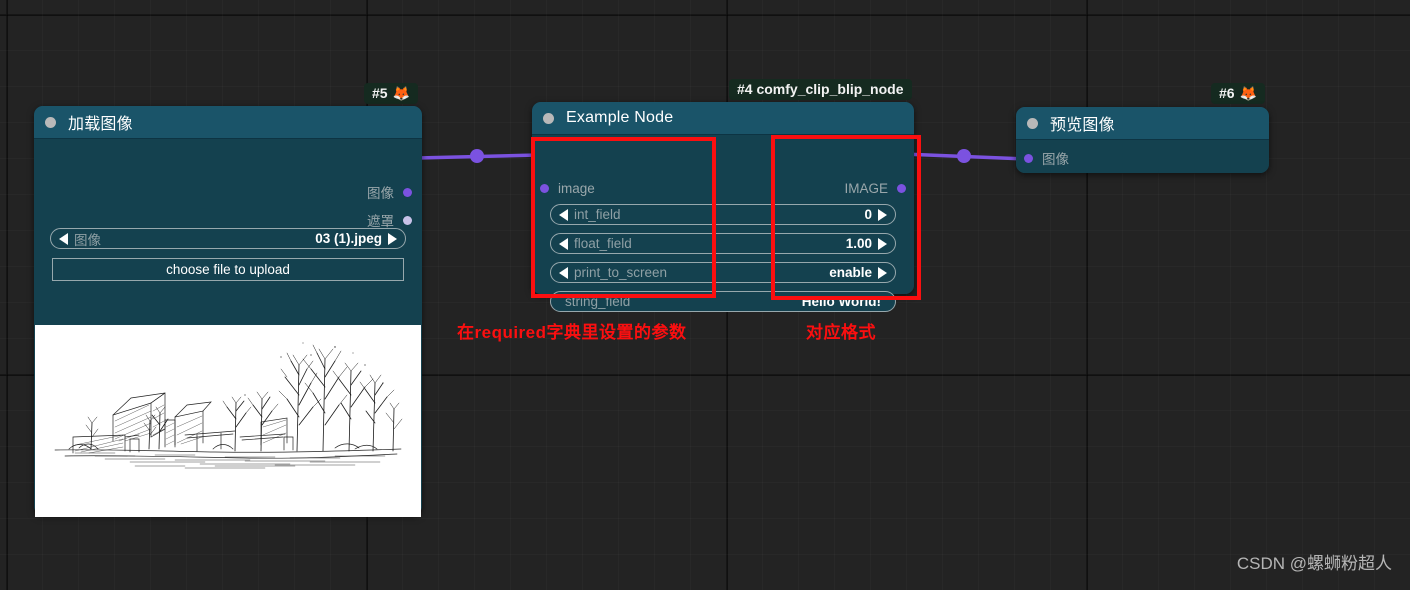 Image resolution: width=1410 pixels, height=590 pixels. I want to click on node-title-text-example-node: Example Node, so click(620, 117).